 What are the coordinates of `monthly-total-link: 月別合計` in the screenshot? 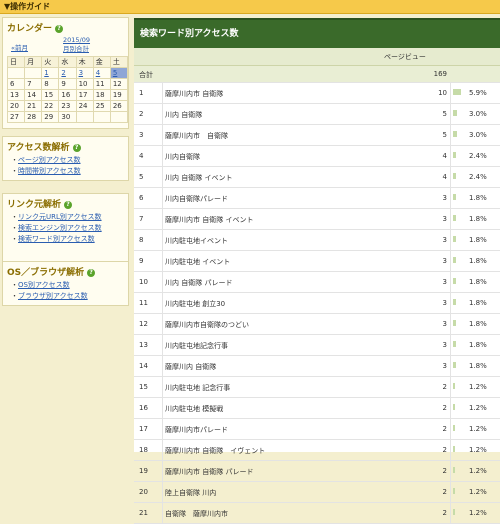 It's located at (76, 49).